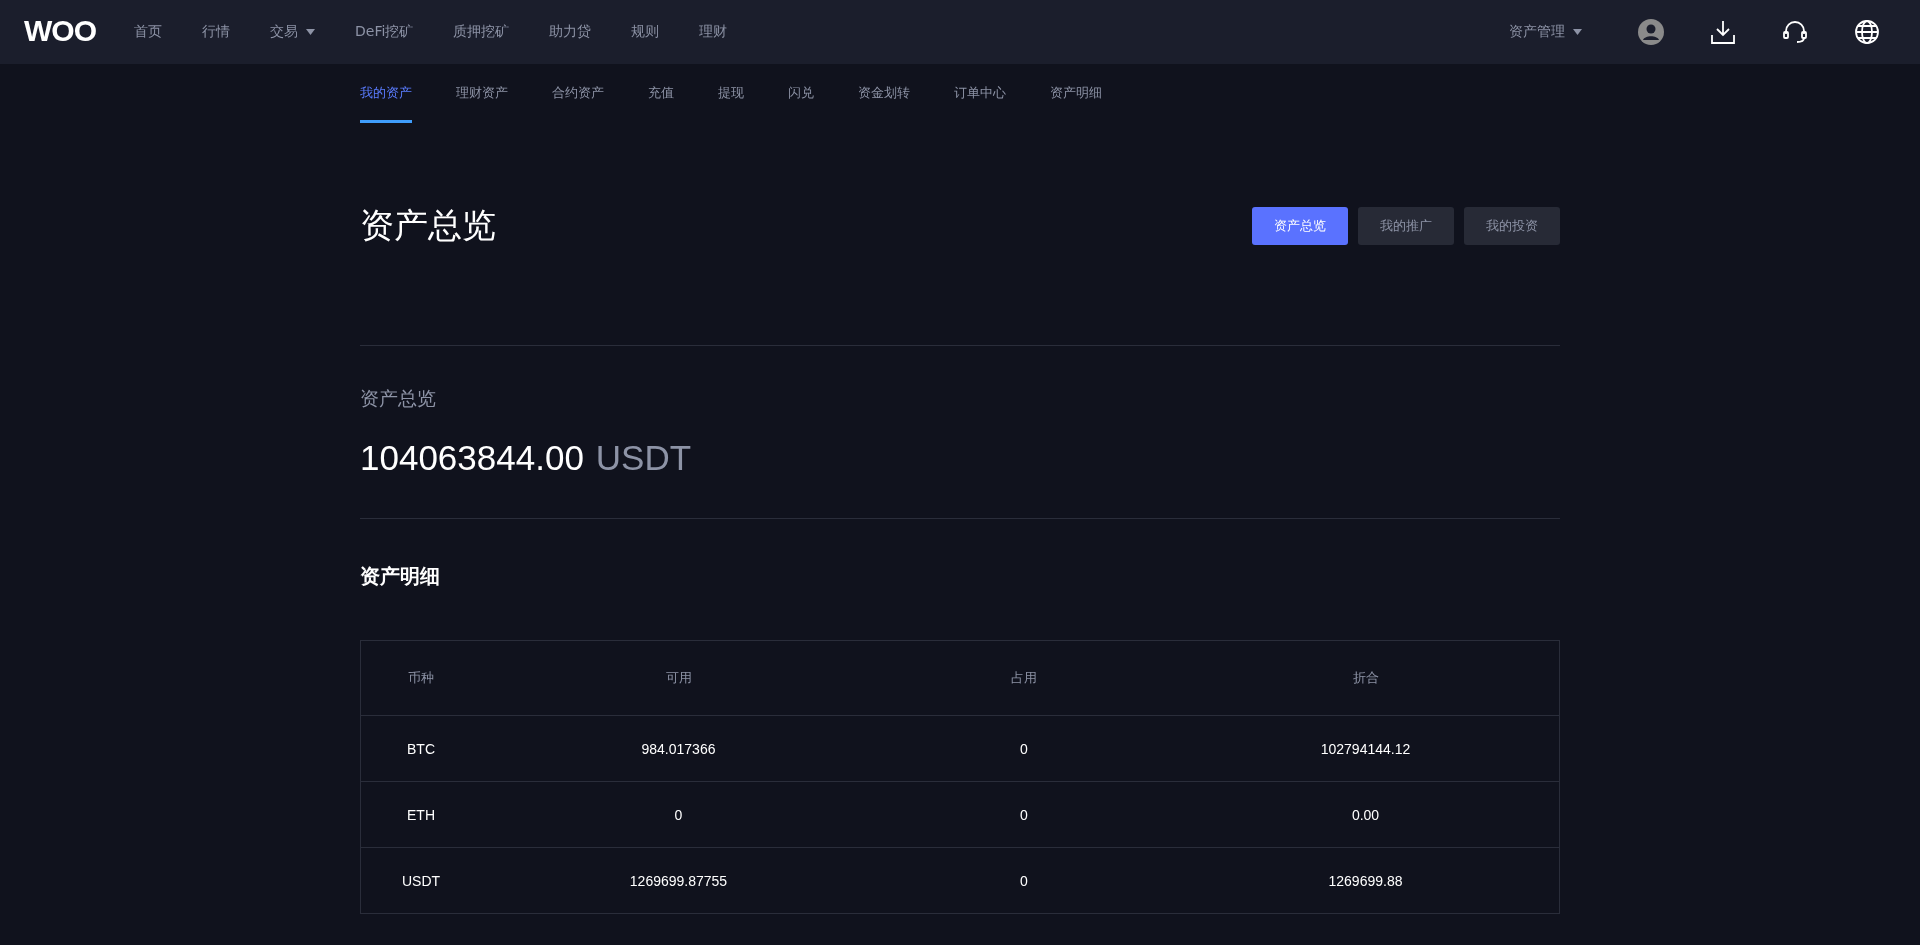 Image resolution: width=1920 pixels, height=945 pixels. What do you see at coordinates (60, 32) in the screenshot?
I see `logo: WOO` at bounding box center [60, 32].